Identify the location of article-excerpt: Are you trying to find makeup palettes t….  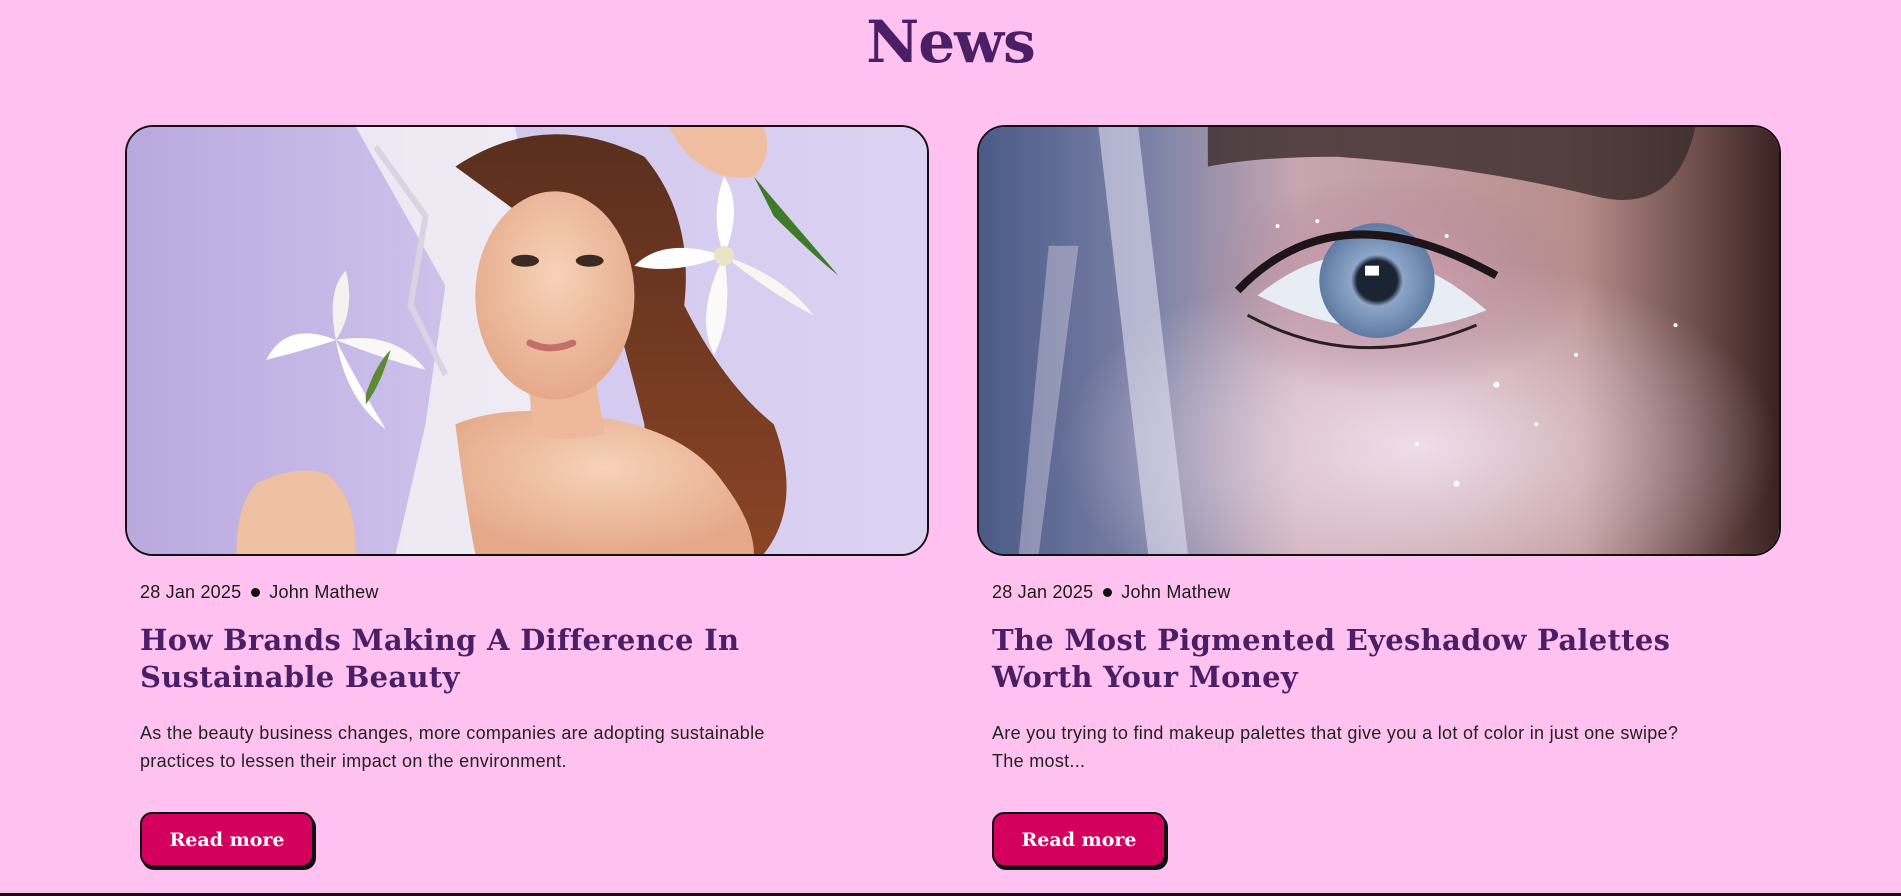
(1335, 747).